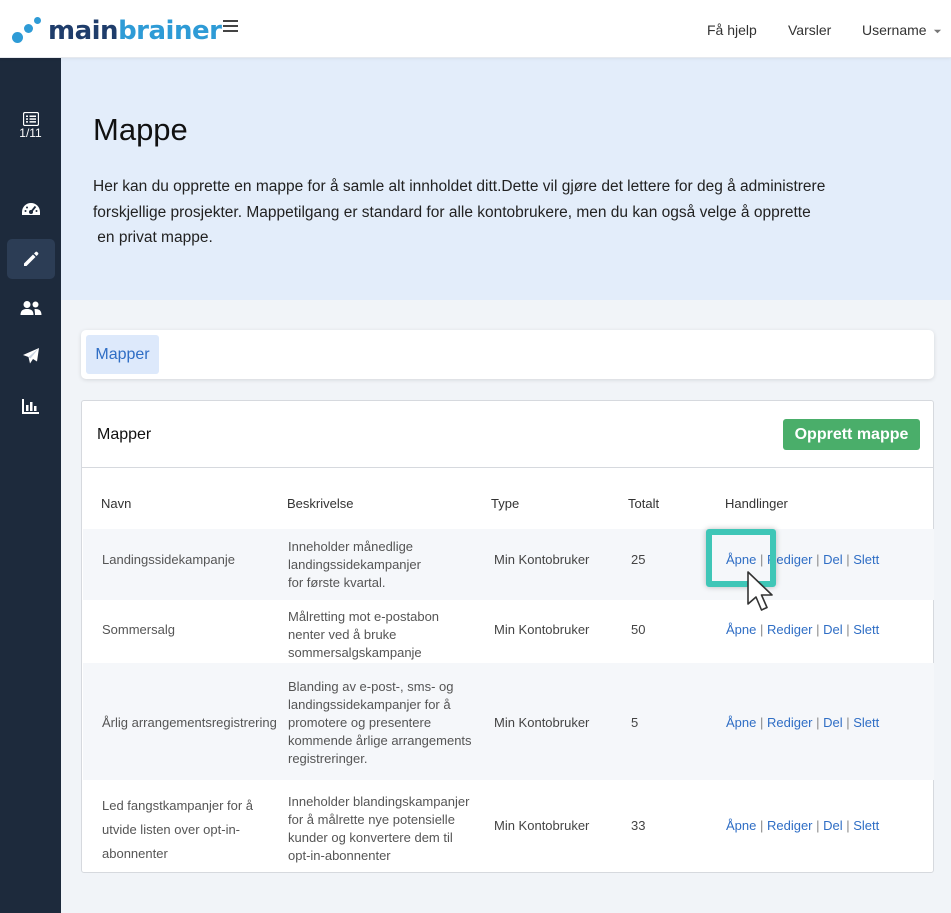 The width and height of the screenshot is (951, 913). I want to click on column-header-name: Navn, so click(116, 503).